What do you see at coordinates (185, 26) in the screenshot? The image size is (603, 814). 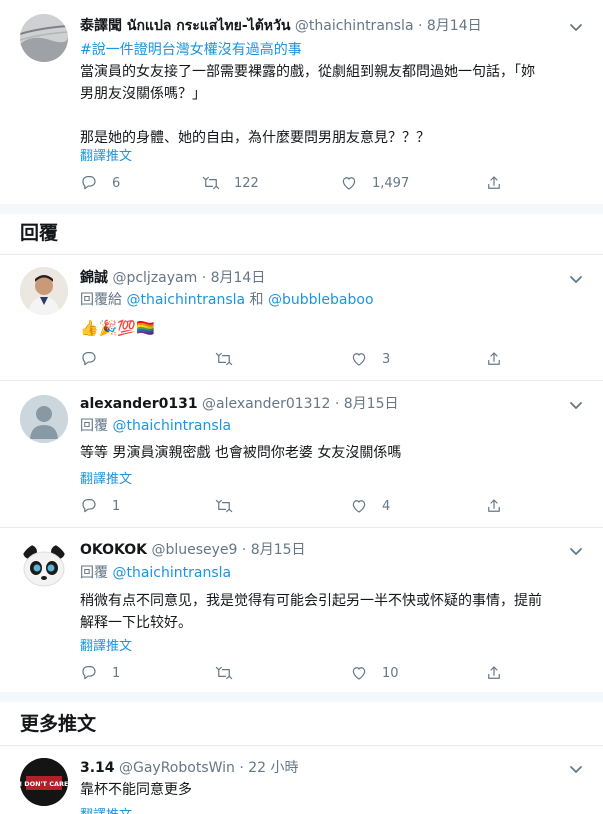 I see `author-name: 泰譯聞 นักแปล กระแสไทย-ไต้หวัน` at bounding box center [185, 26].